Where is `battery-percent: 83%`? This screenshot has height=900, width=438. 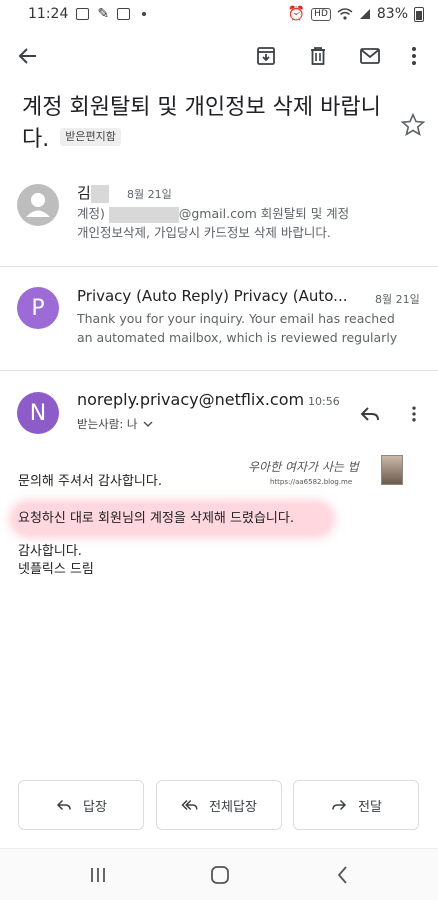 battery-percent: 83% is located at coordinates (392, 14).